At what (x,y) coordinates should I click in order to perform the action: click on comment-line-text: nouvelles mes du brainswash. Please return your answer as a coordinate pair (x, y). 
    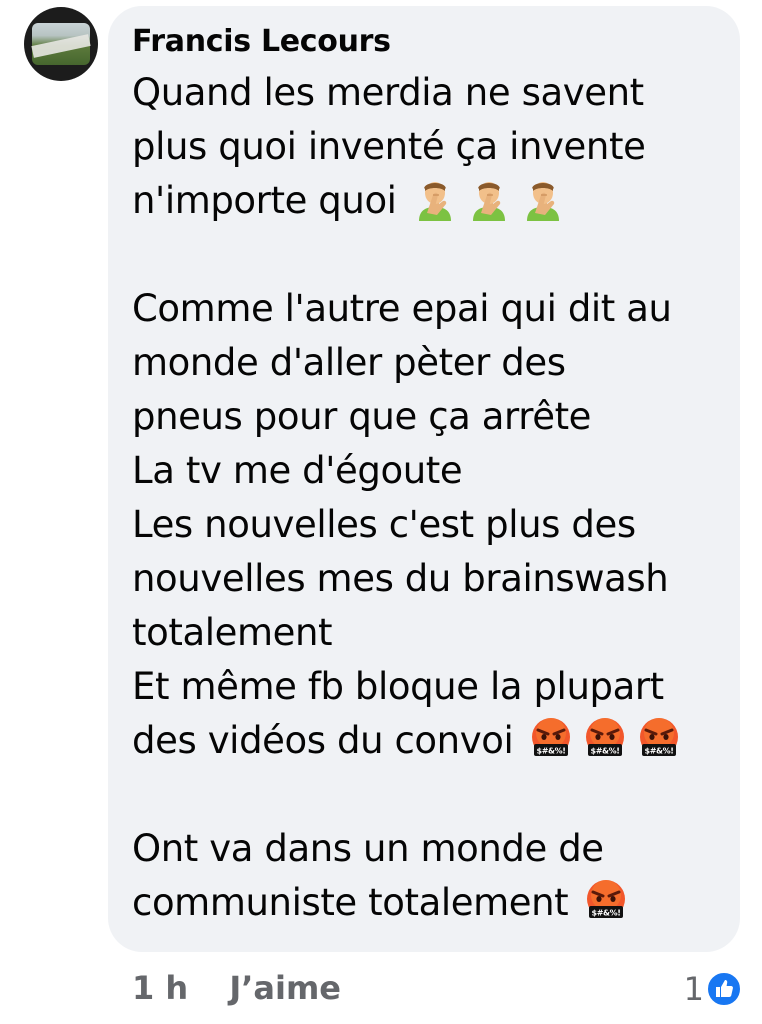
    Looking at the image, I should click on (400, 578).